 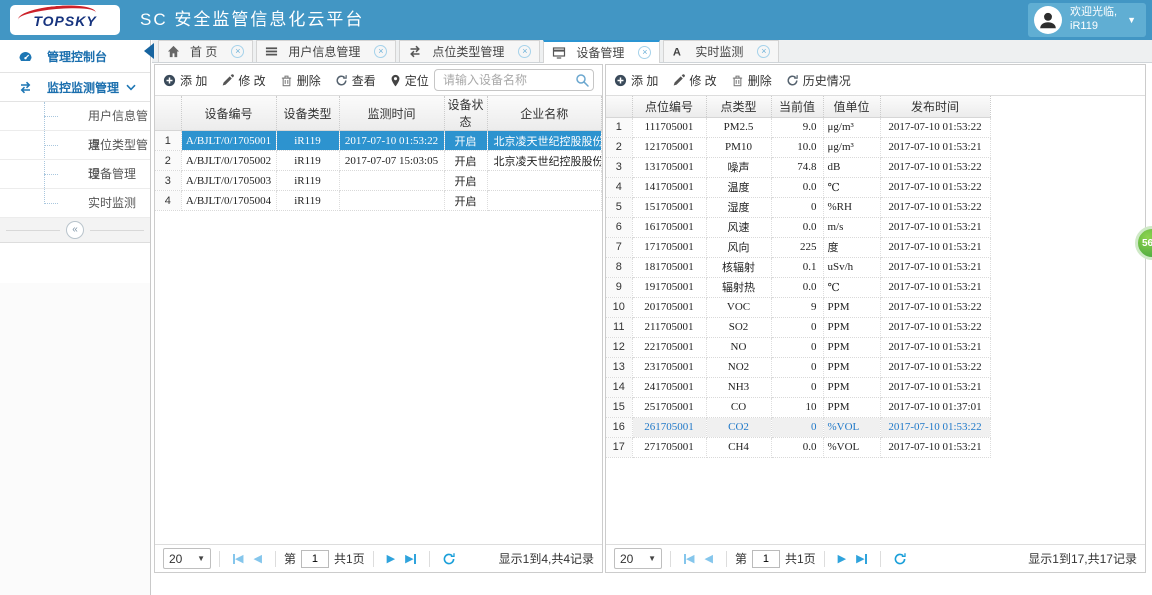 What do you see at coordinates (798, 287) in the screenshot?
I see `table-row: 9 191705001 辐射热 0.0 ℃ 2017-07-10 01:53:21` at bounding box center [798, 287].